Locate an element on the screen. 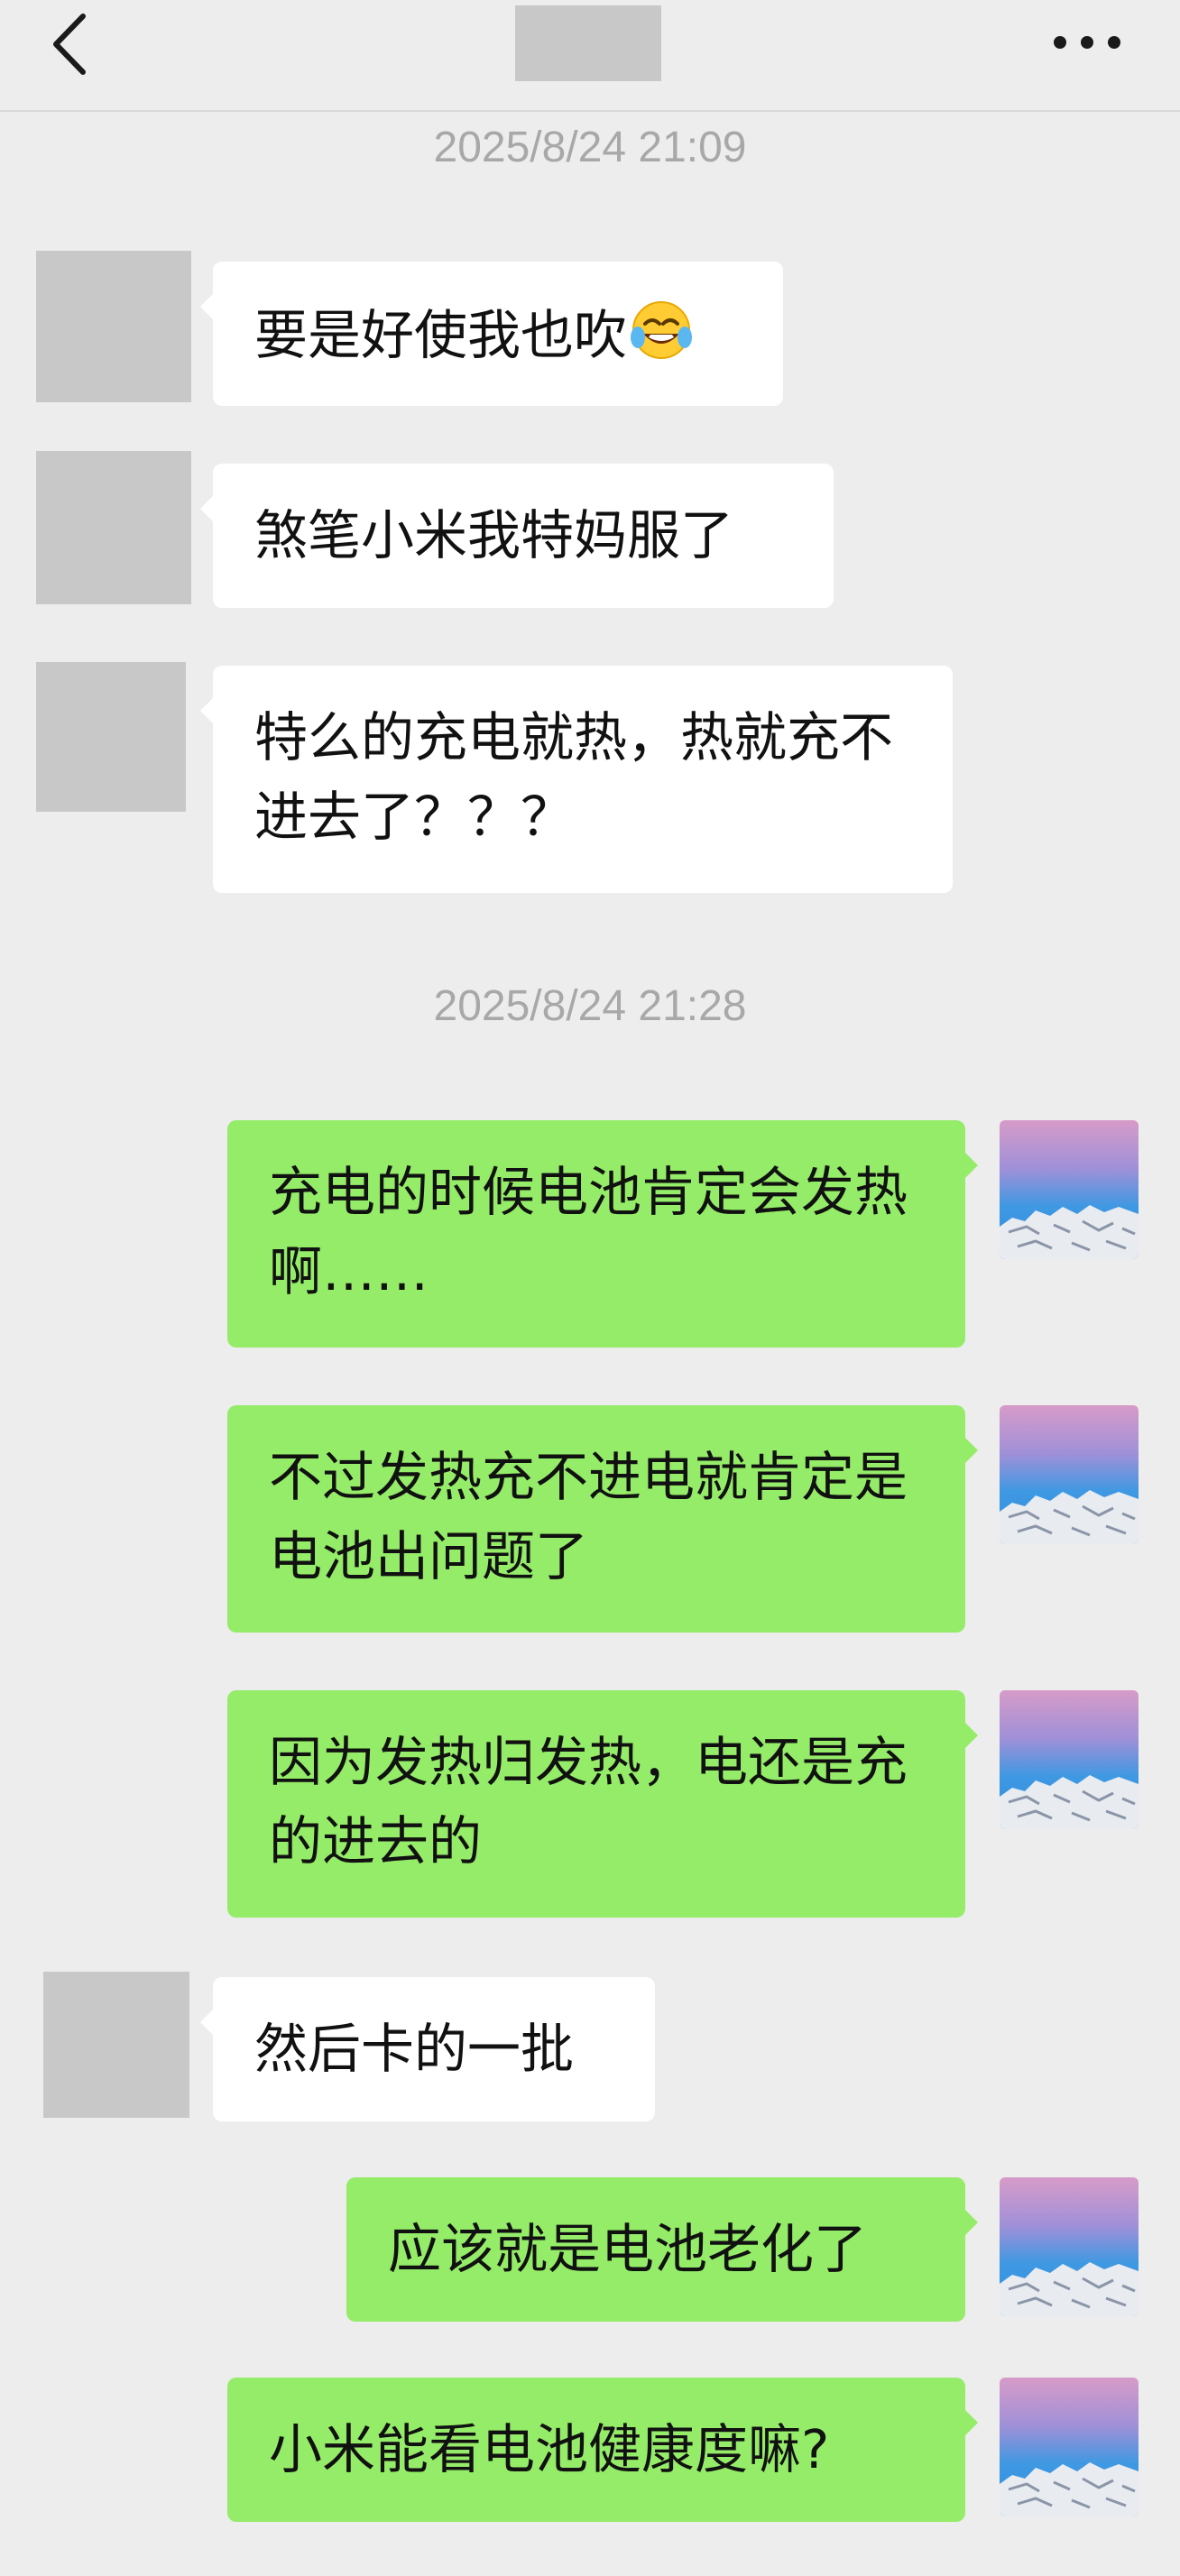 This screenshot has height=2576, width=1180. timestamp: 2025/8/24 21:28 is located at coordinates (590, 1006).